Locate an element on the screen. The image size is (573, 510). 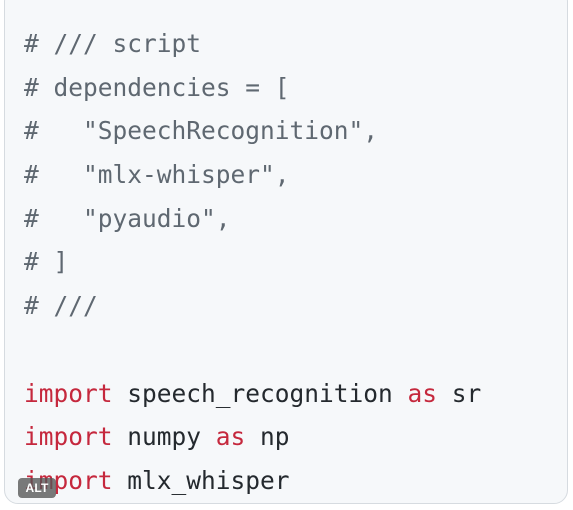
code-line: import numpy as np is located at coordinates (252, 437).